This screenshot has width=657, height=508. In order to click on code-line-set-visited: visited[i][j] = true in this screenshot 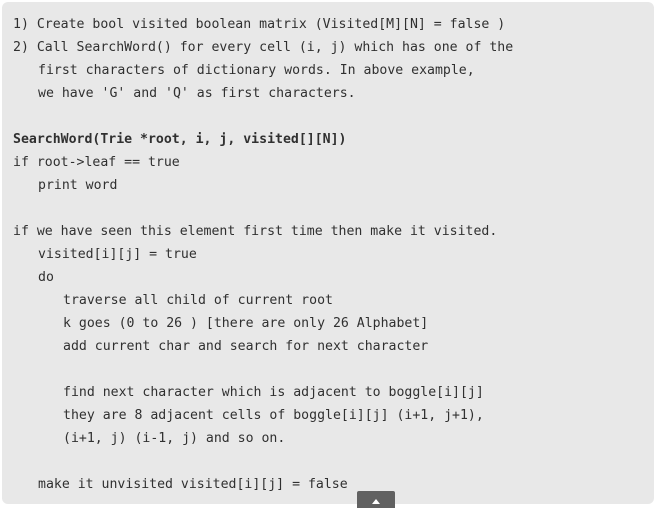, I will do `click(117, 254)`.